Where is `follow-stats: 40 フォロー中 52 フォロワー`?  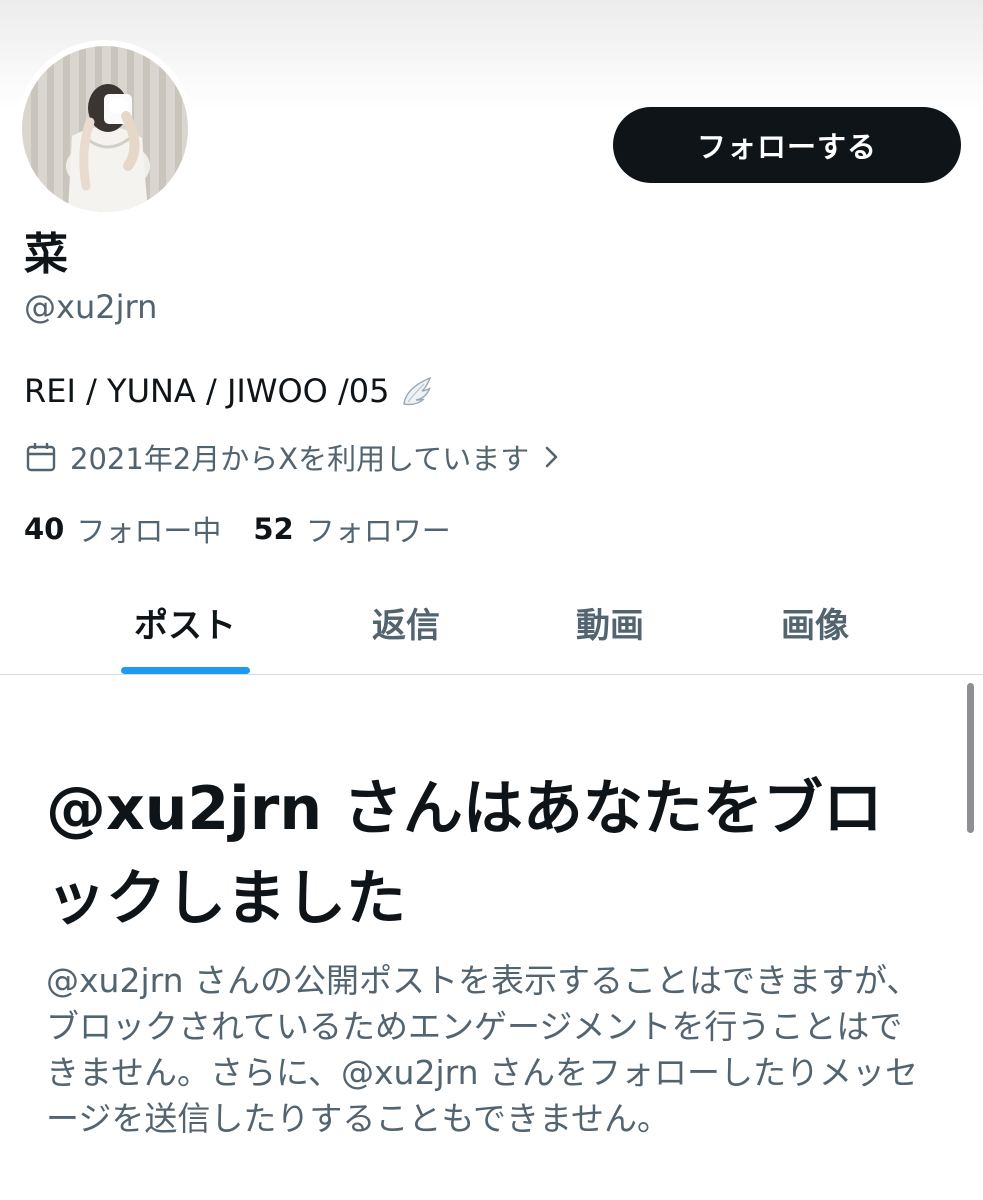 follow-stats: 40 フォロー中 52 フォロワー is located at coordinates (237, 529).